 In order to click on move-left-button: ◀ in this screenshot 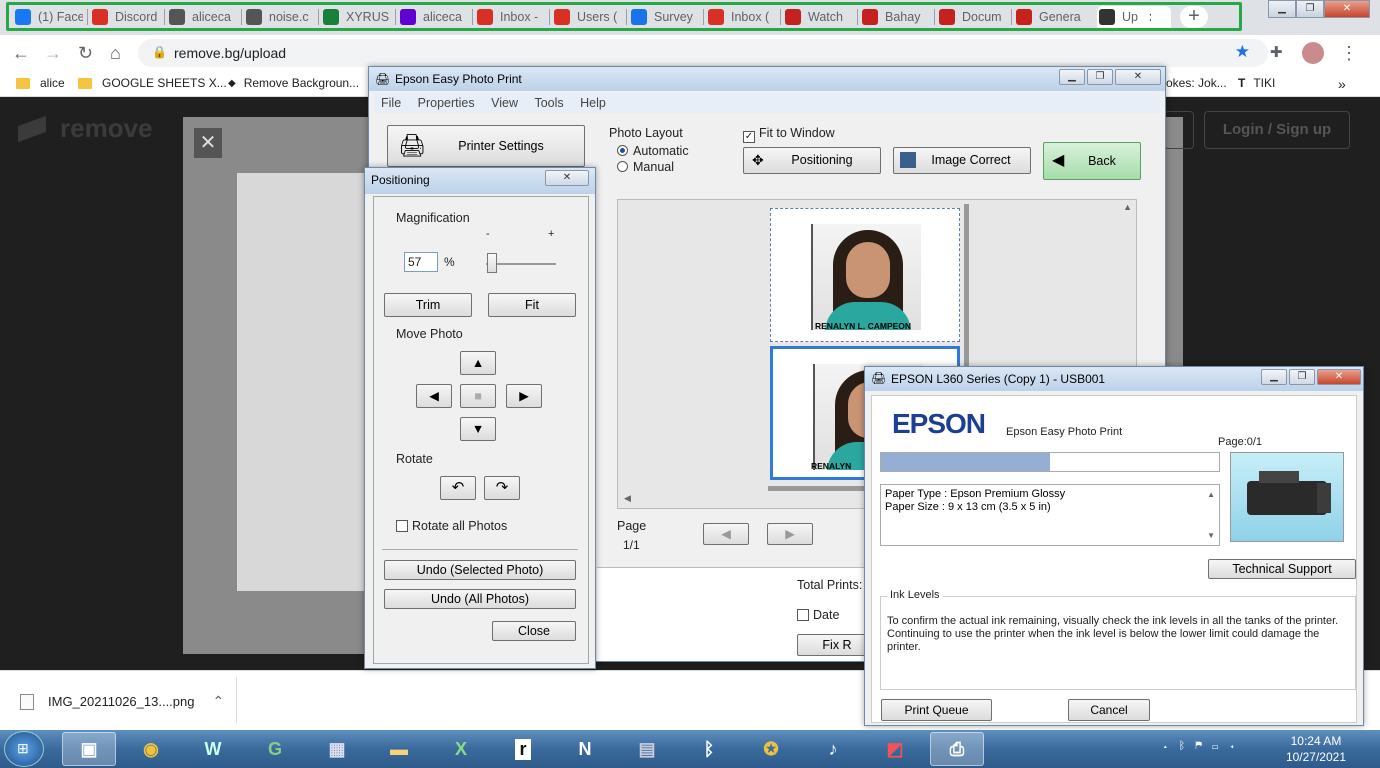, I will do `click(434, 396)`.